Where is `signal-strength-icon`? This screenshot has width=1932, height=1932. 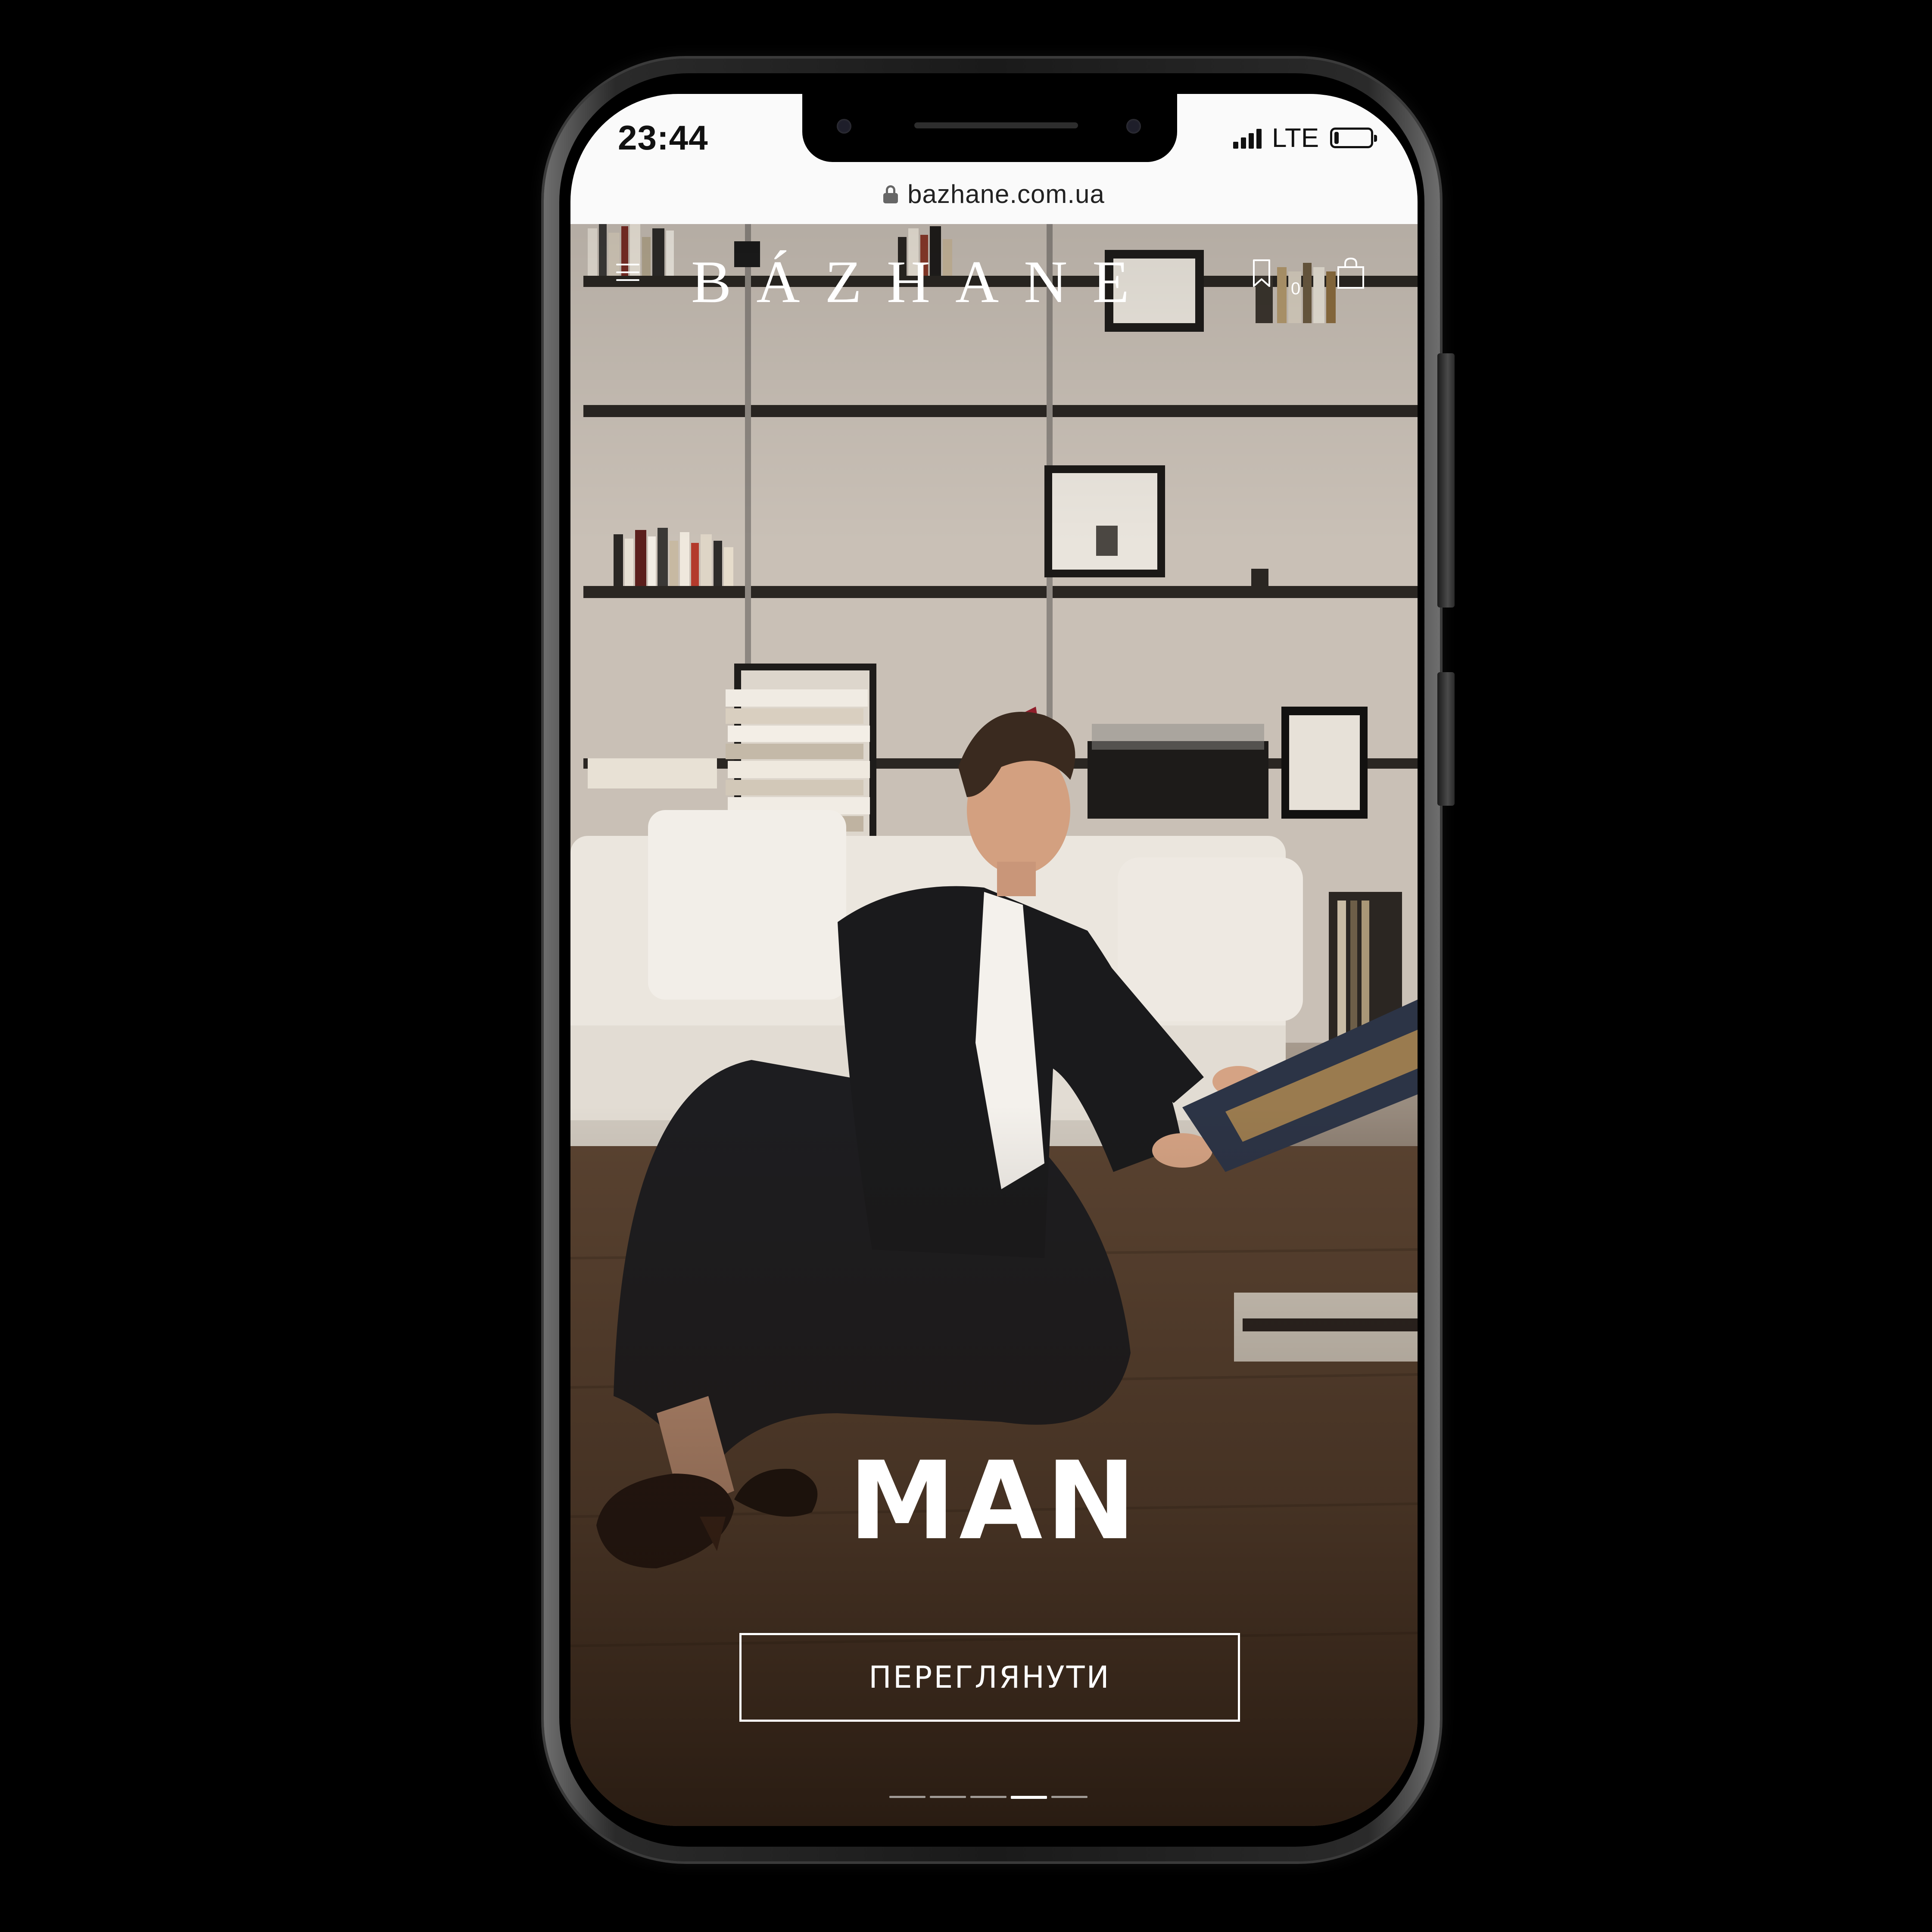
signal-strength-icon is located at coordinates (1247, 138).